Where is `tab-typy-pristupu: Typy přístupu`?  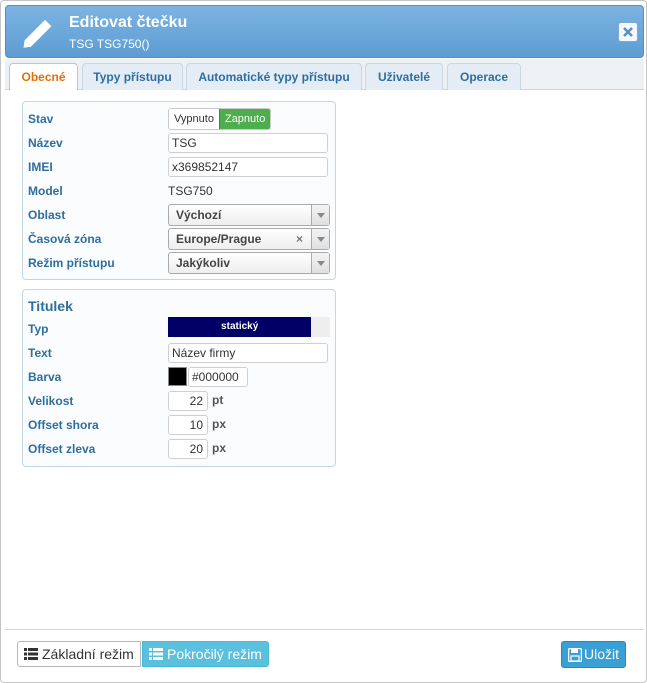
tab-typy-pristupu: Typy přístupu is located at coordinates (132, 77).